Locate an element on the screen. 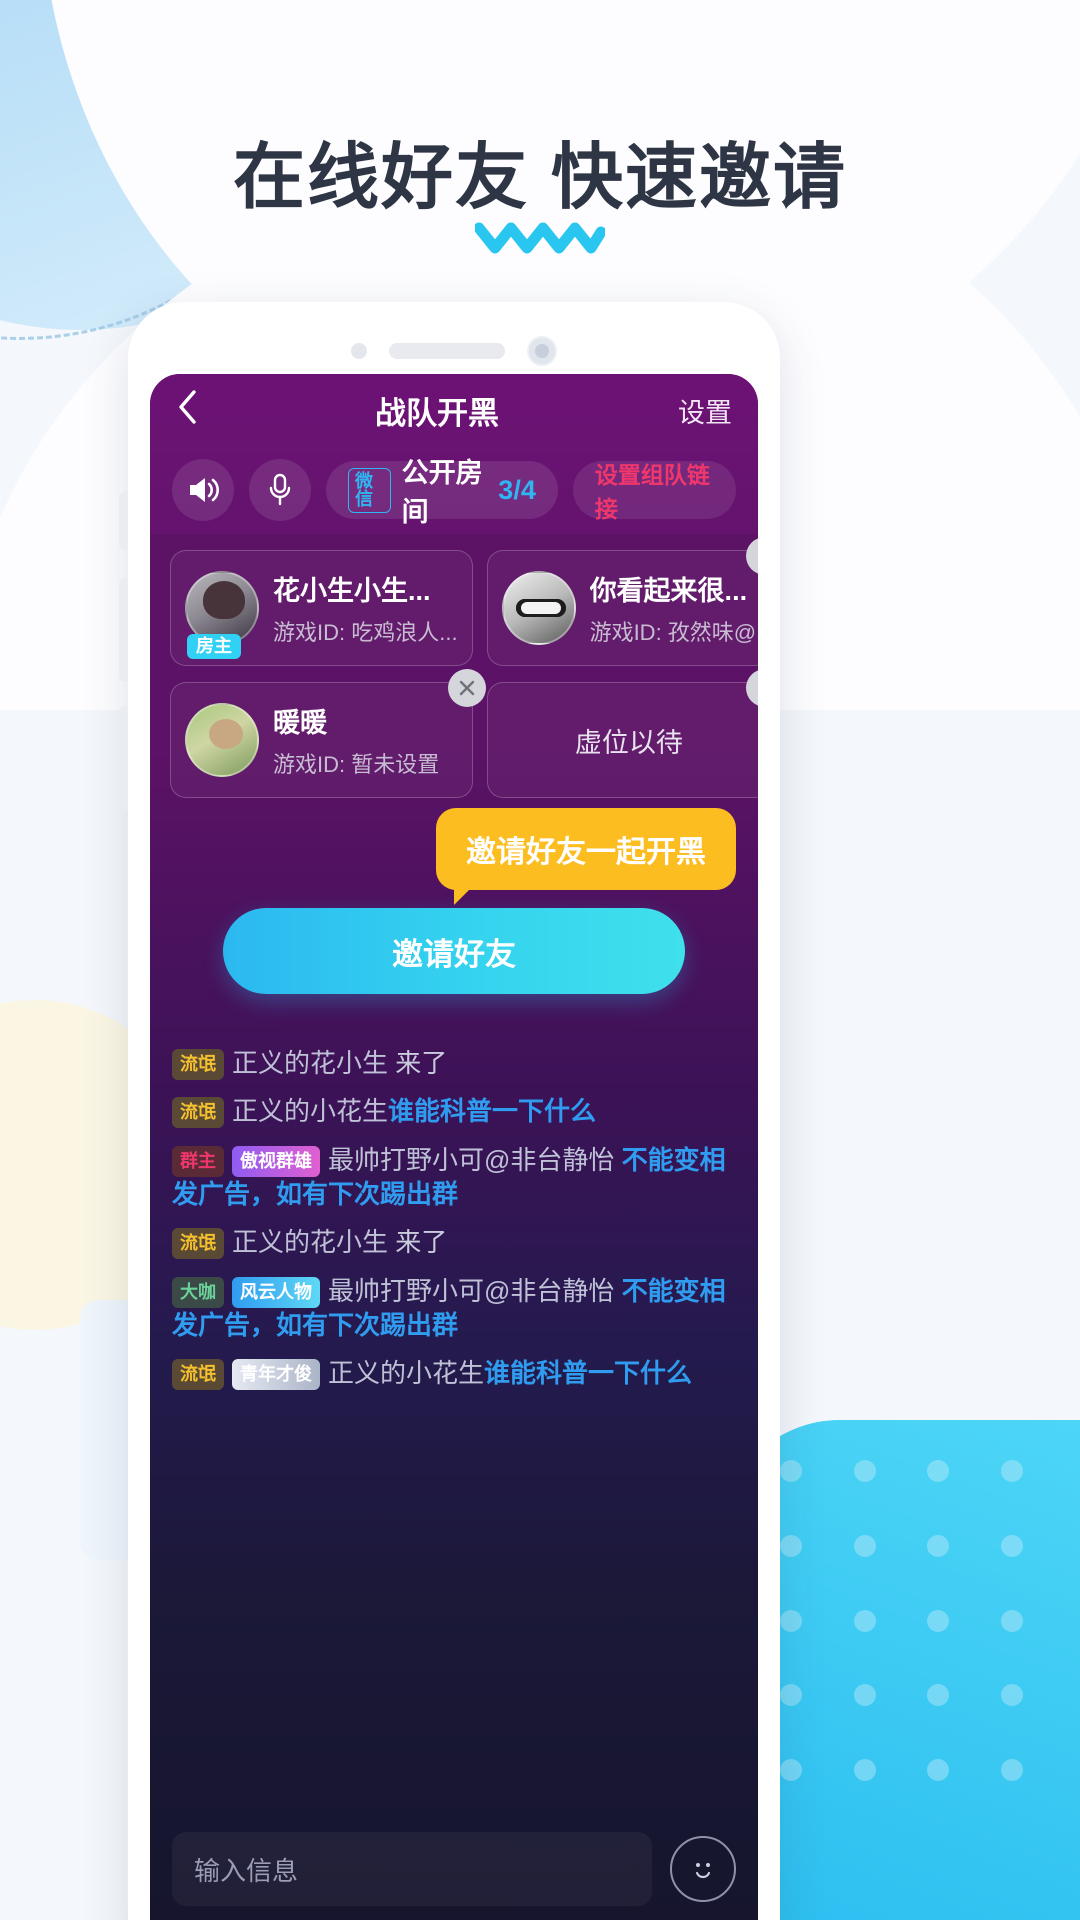 This screenshot has width=1080, height=1920. user-tag: 大咖 is located at coordinates (198, 1292).